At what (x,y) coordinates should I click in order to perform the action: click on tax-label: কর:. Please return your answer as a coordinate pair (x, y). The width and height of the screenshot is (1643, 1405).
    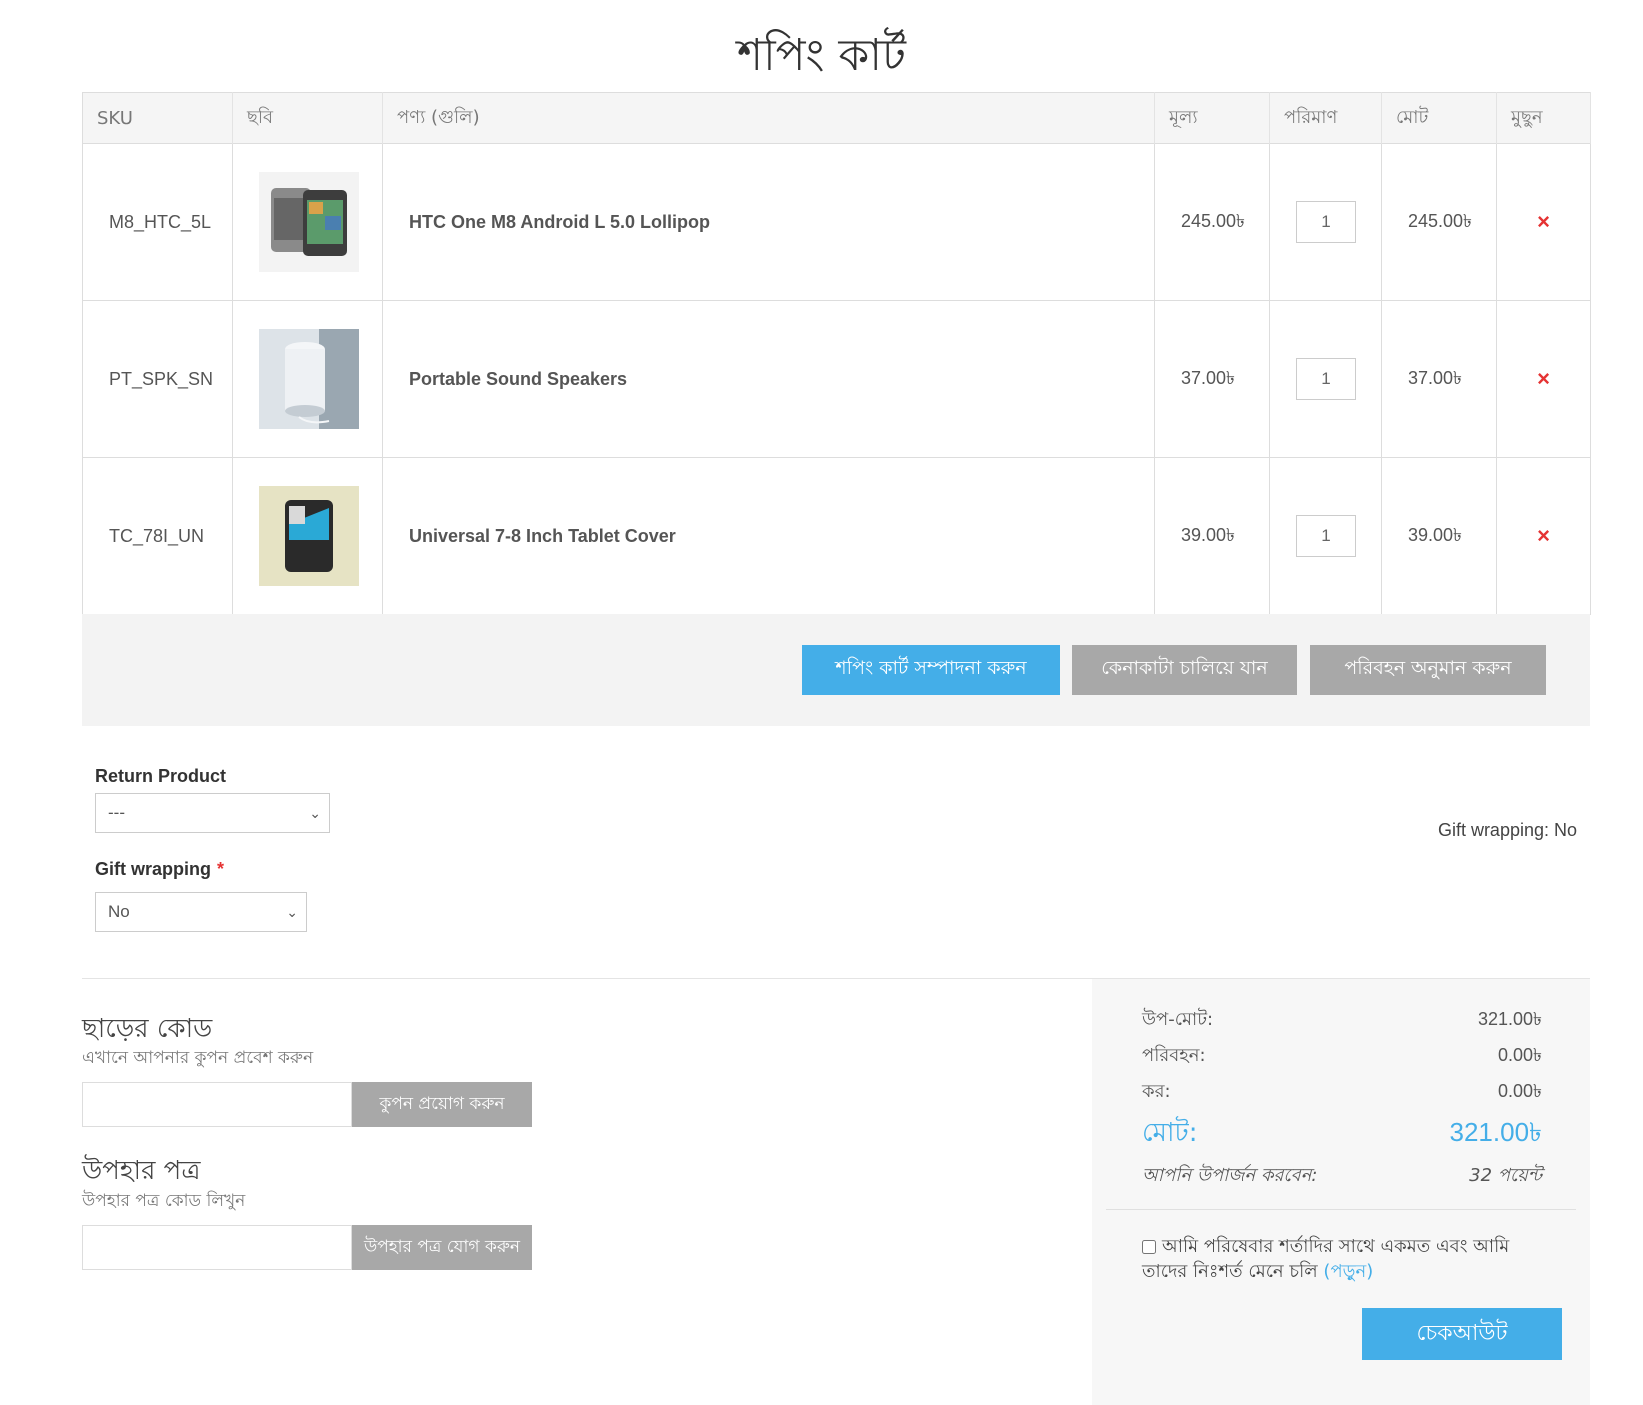
    Looking at the image, I should click on (1156, 1091).